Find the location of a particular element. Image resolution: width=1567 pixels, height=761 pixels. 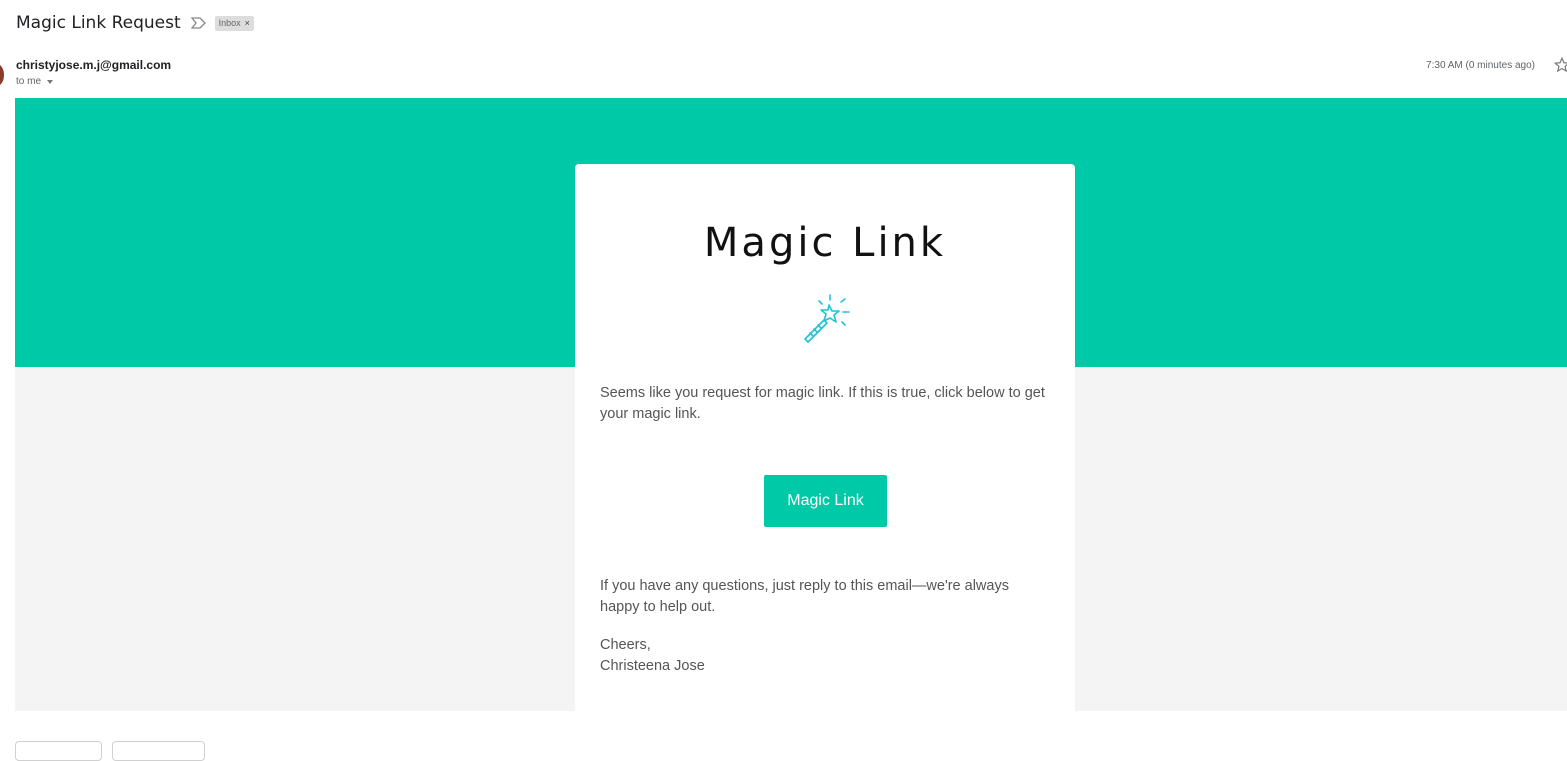

forward-button is located at coordinates (158, 751).